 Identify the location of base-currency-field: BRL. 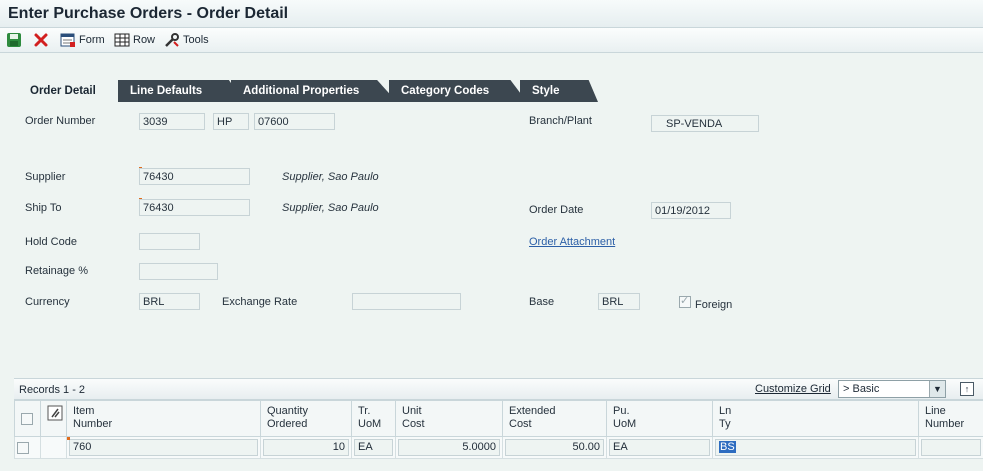
(619, 301).